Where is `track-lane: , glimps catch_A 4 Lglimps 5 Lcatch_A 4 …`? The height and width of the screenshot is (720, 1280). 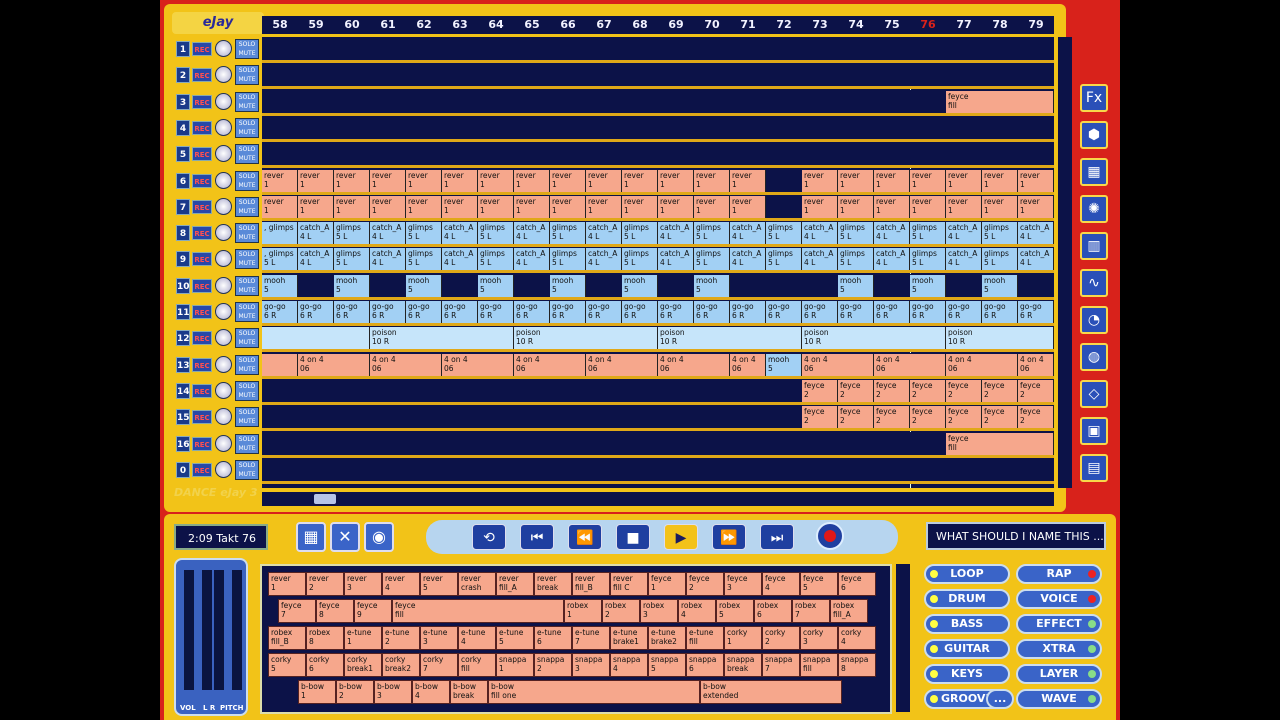 track-lane: , glimps catch_A 4 Lglimps 5 Lcatch_A 4 … is located at coordinates (658, 234).